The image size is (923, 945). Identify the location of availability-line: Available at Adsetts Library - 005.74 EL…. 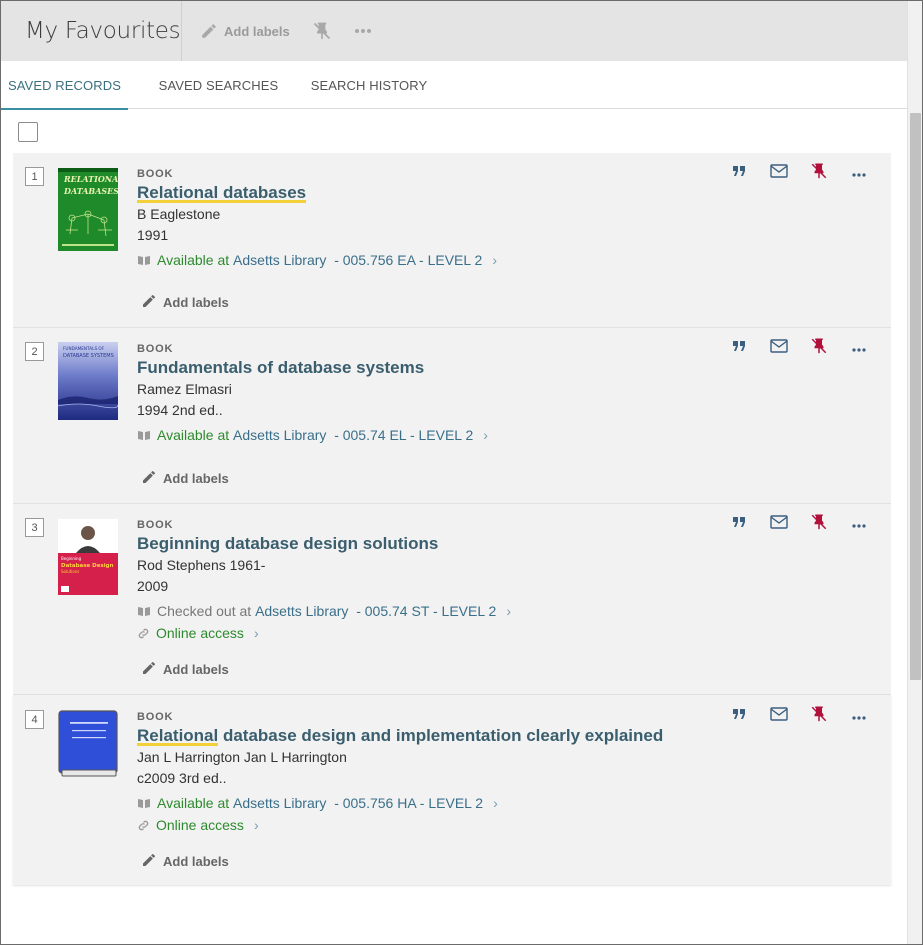
(434, 435).